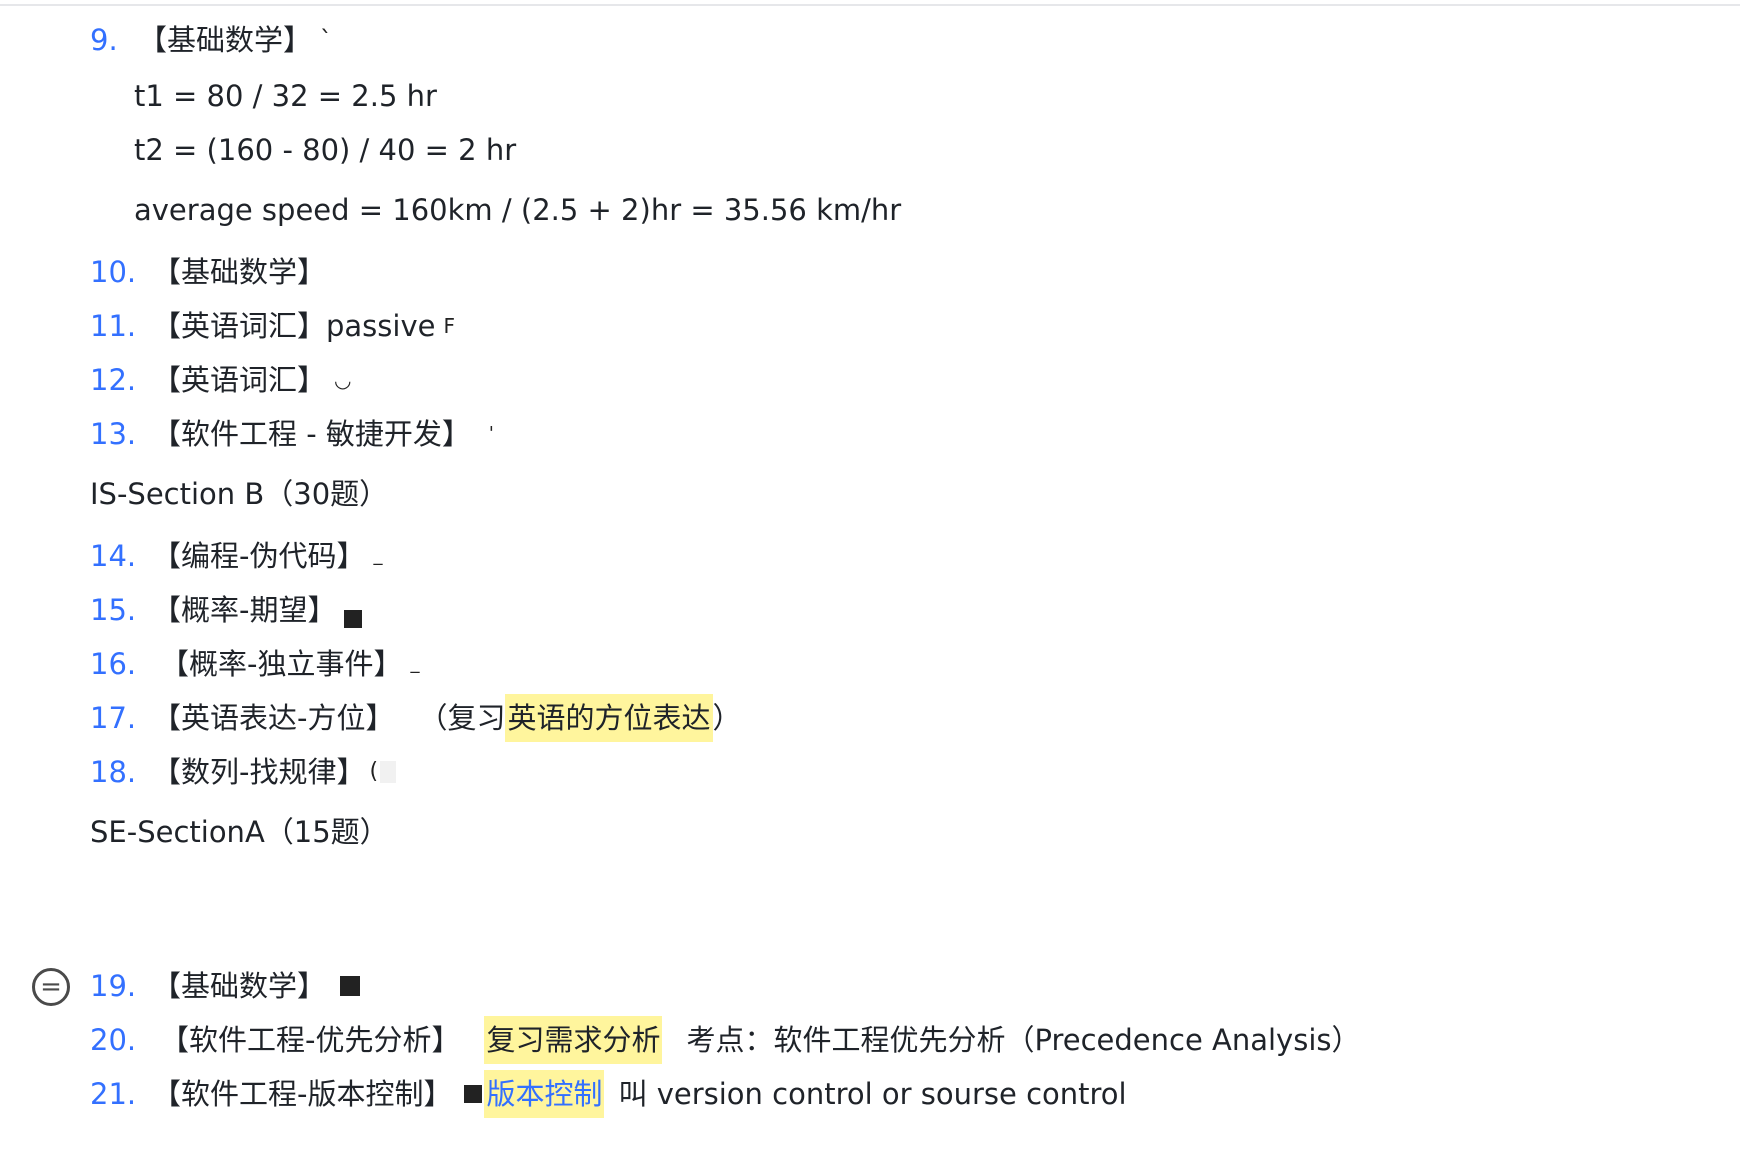  I want to click on item-content: 【数列-找规律】 (, so click(274, 772).